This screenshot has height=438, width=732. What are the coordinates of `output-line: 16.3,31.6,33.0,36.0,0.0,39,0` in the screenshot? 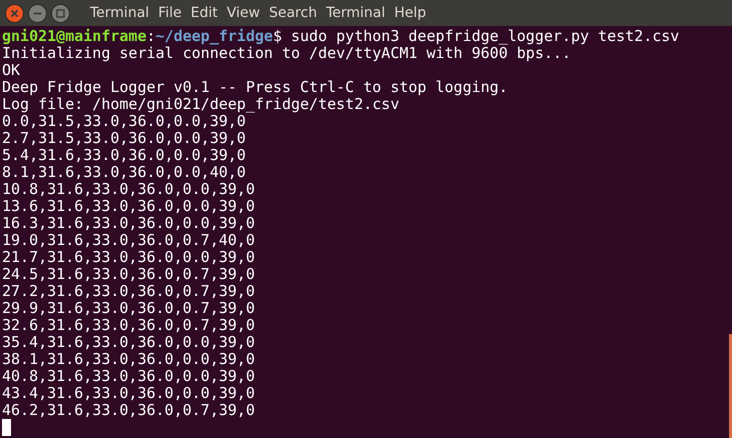 It's located at (128, 223).